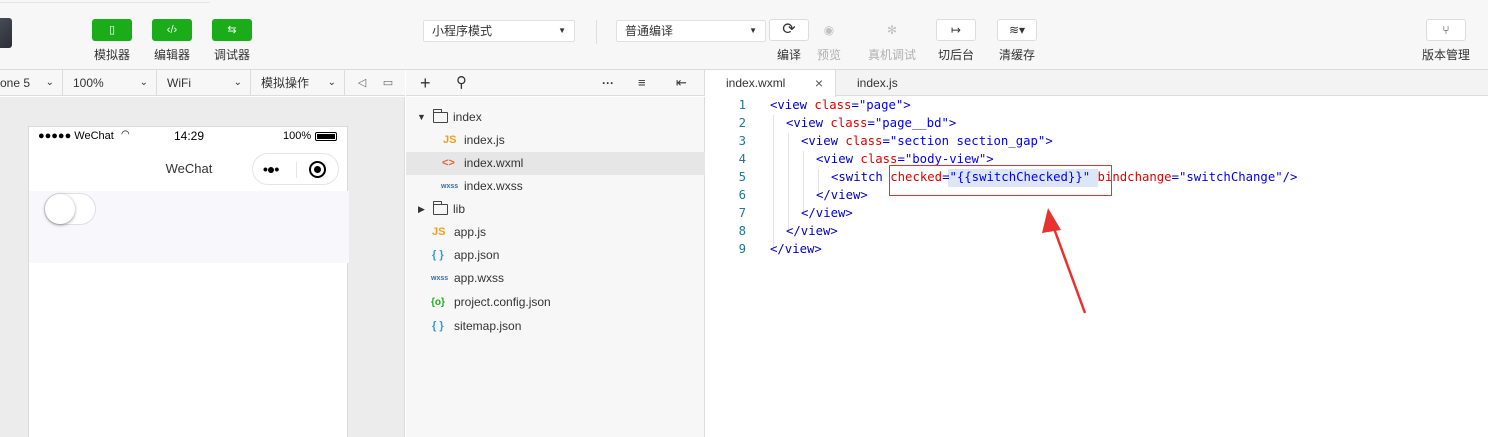 The height and width of the screenshot is (437, 1488). Describe the element at coordinates (1445, 55) in the screenshot. I see `version-label: 版本管理` at that location.